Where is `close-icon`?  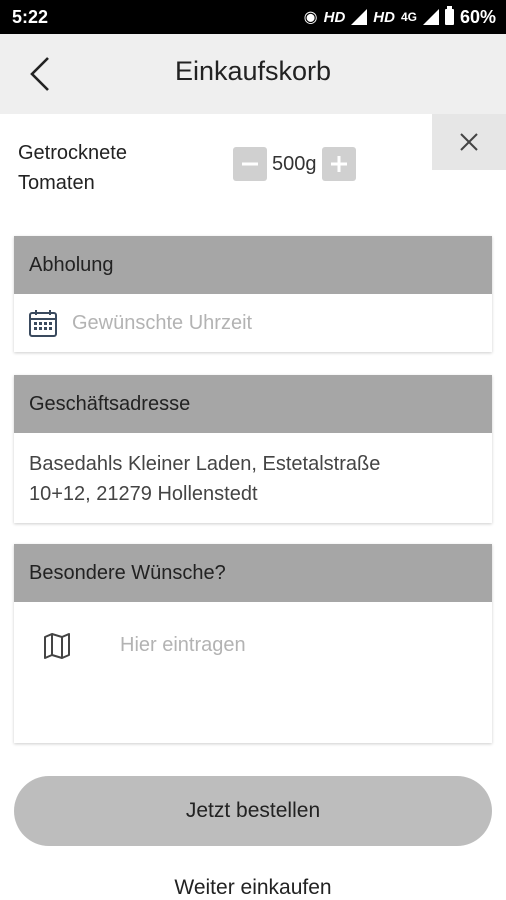 close-icon is located at coordinates (469, 142).